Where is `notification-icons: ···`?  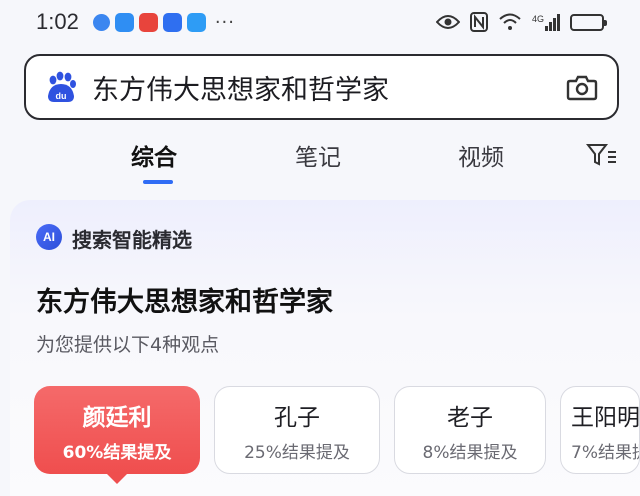
notification-icons: ··· is located at coordinates (163, 22).